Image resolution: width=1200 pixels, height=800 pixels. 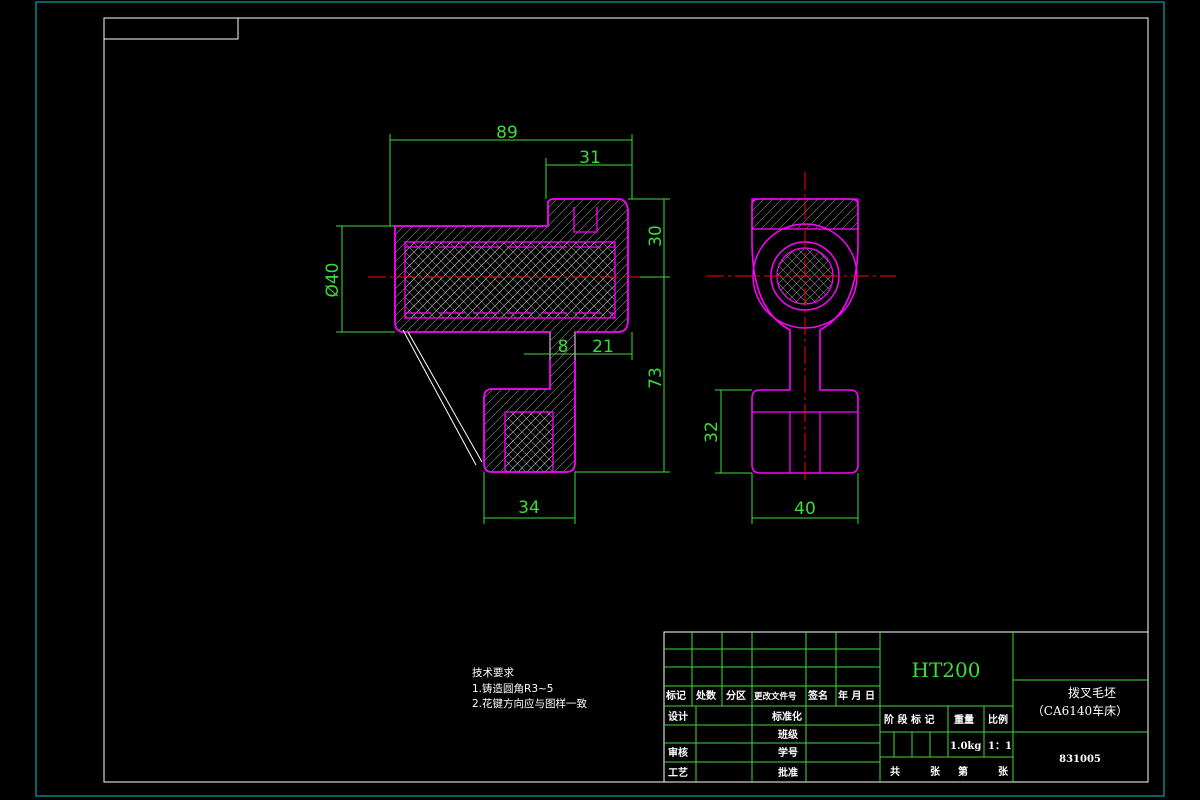 I want to click on notes-line-1: 1.铸造圆角R3~5, so click(x=512, y=688).